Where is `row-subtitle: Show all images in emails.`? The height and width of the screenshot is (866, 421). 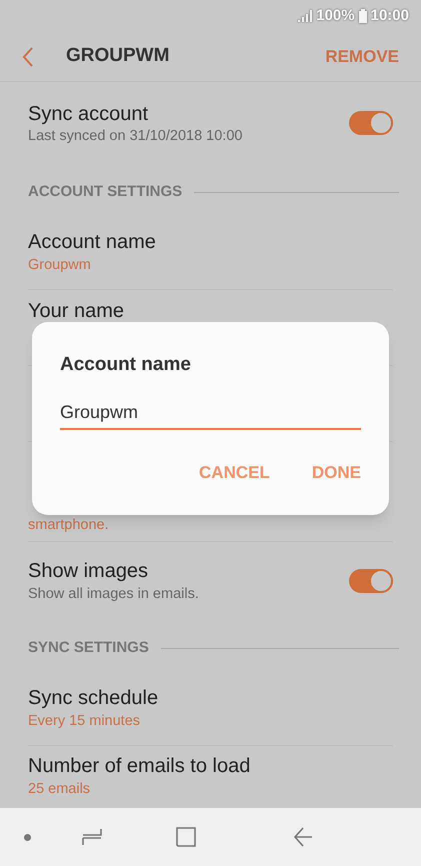
row-subtitle: Show all images in emails. is located at coordinates (114, 594).